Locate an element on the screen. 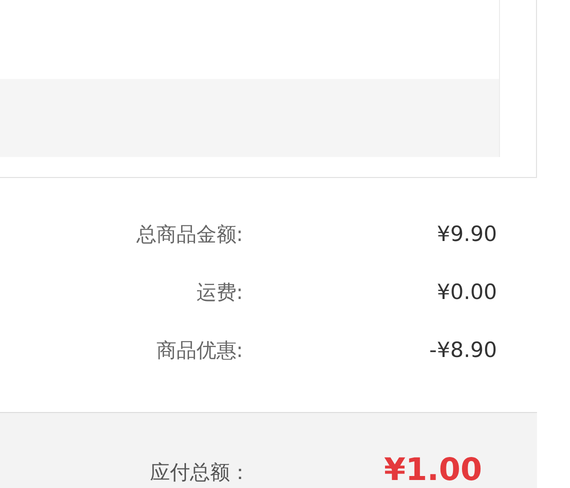 The height and width of the screenshot is (488, 570). summary-value: -¥8.90 is located at coordinates (462, 350).